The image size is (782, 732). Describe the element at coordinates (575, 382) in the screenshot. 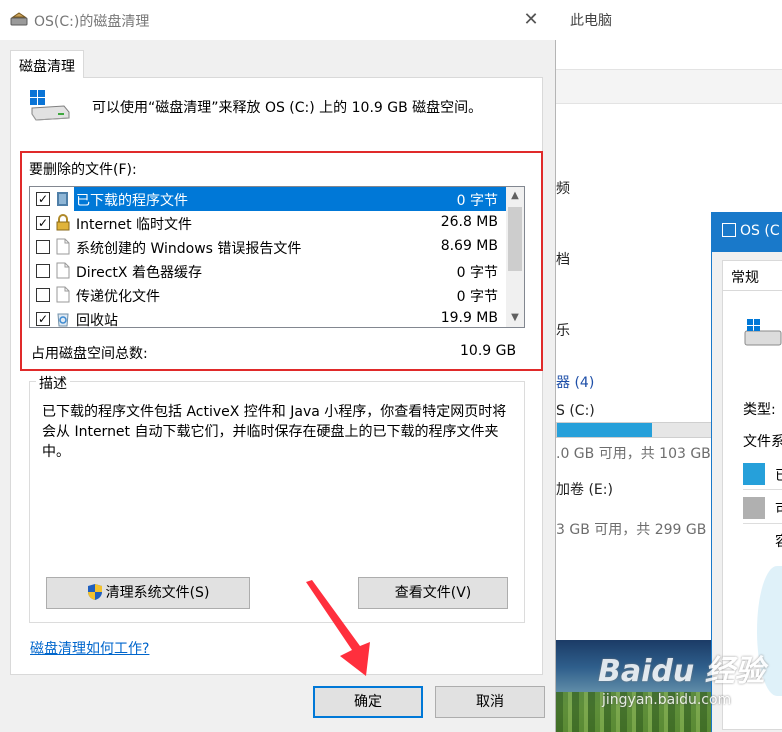

I see `explorer-devices-section: 器 (4)` at that location.